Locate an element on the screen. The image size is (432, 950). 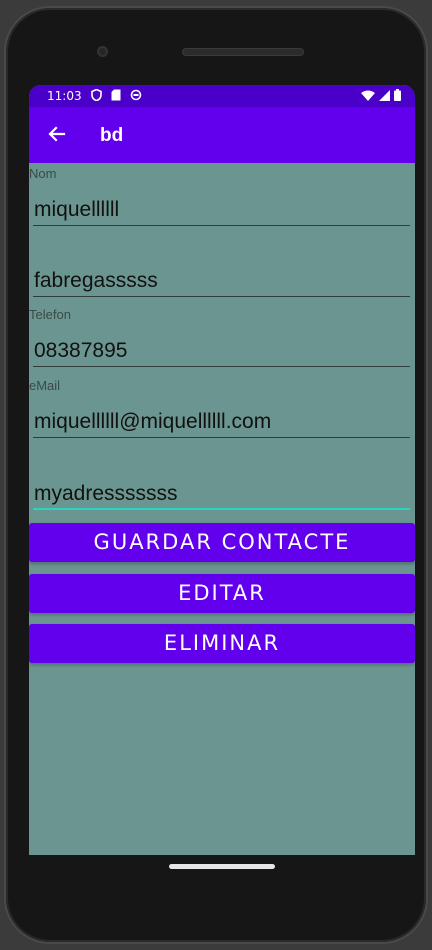
email-field: miquellllll@miquellllll.com is located at coordinates (221, 421).